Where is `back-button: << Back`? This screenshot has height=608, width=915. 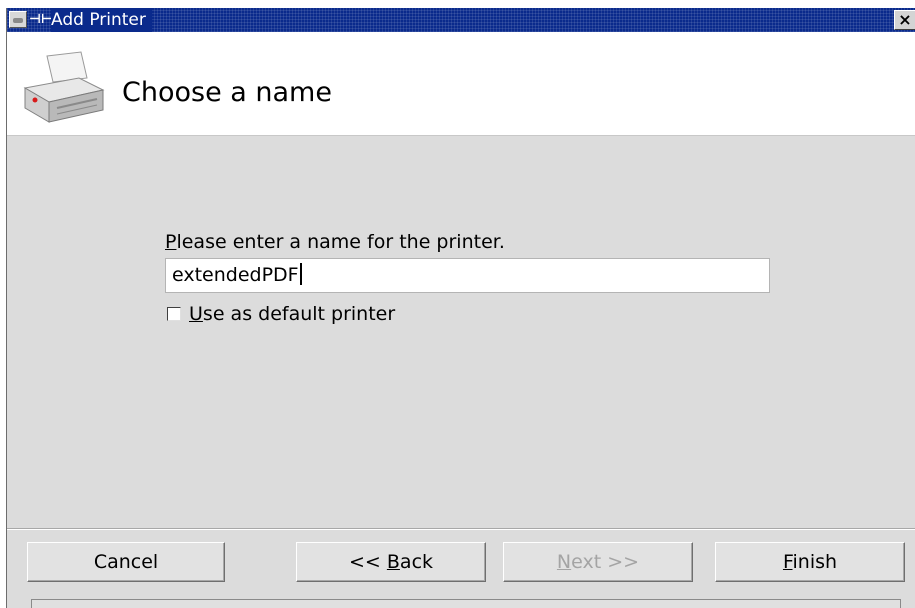
back-button: << Back is located at coordinates (391, 562).